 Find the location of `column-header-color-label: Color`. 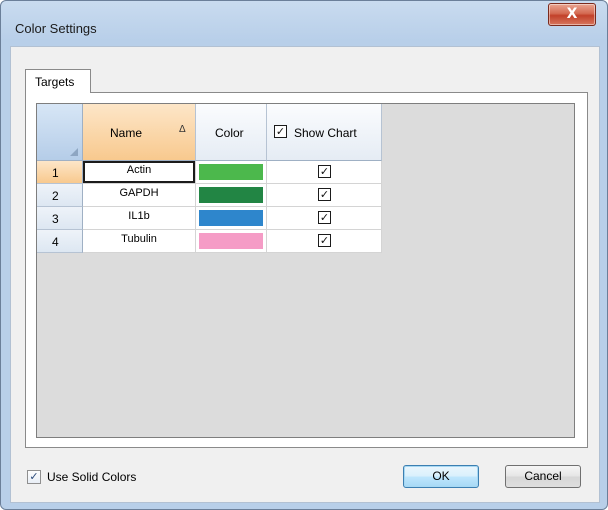

column-header-color-label: Color is located at coordinates (229, 133).